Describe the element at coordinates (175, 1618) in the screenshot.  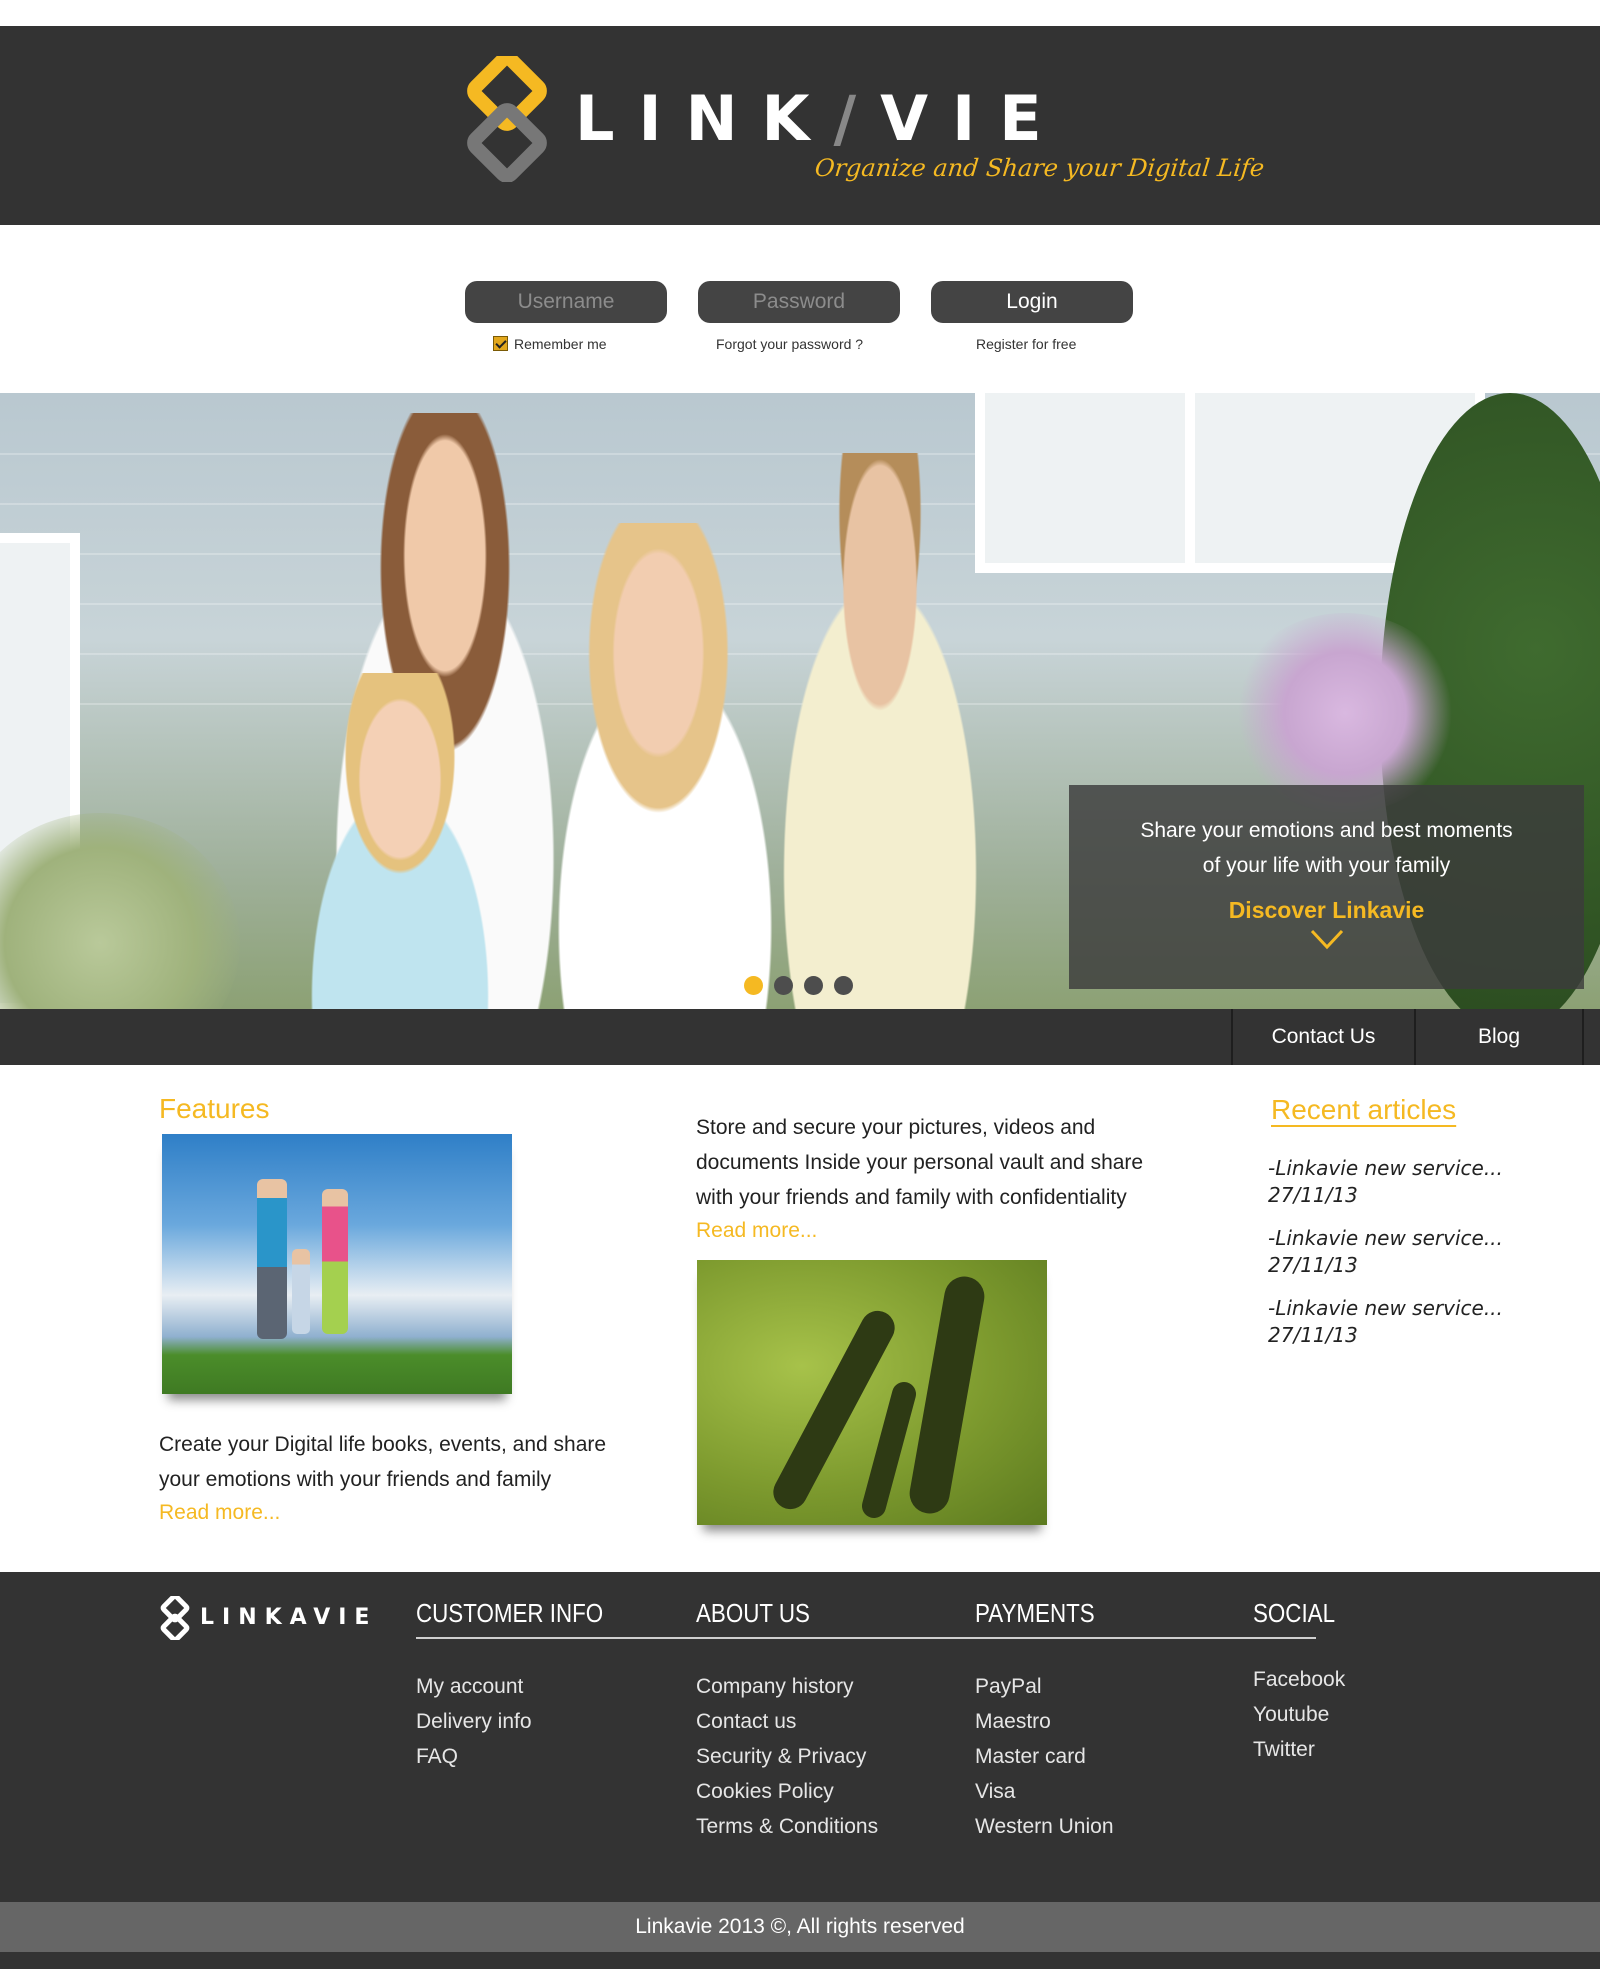
I see `footer-logo-icon` at that location.